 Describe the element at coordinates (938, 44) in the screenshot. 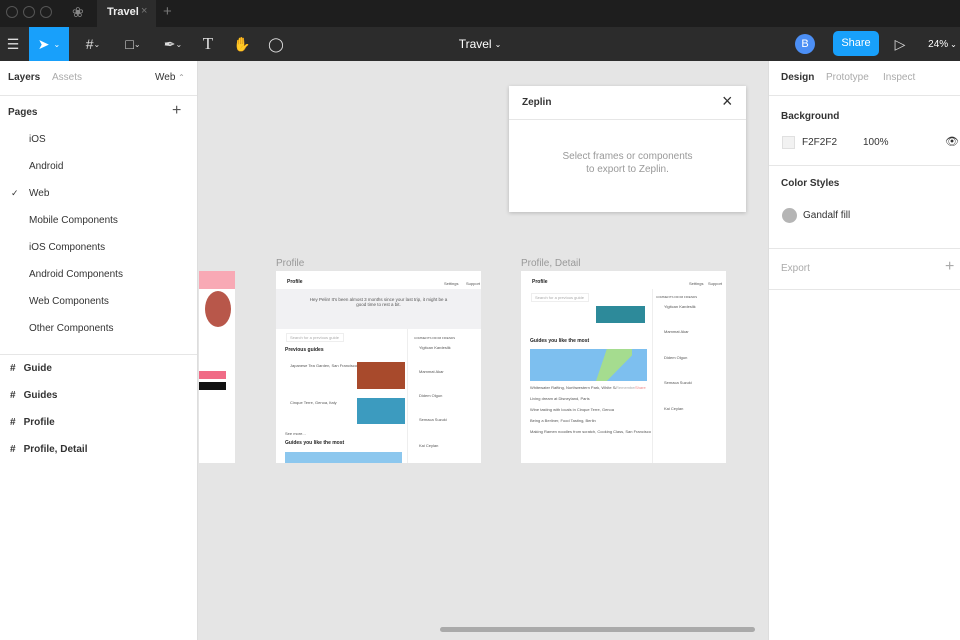

I see `zoom-level: 24%` at that location.